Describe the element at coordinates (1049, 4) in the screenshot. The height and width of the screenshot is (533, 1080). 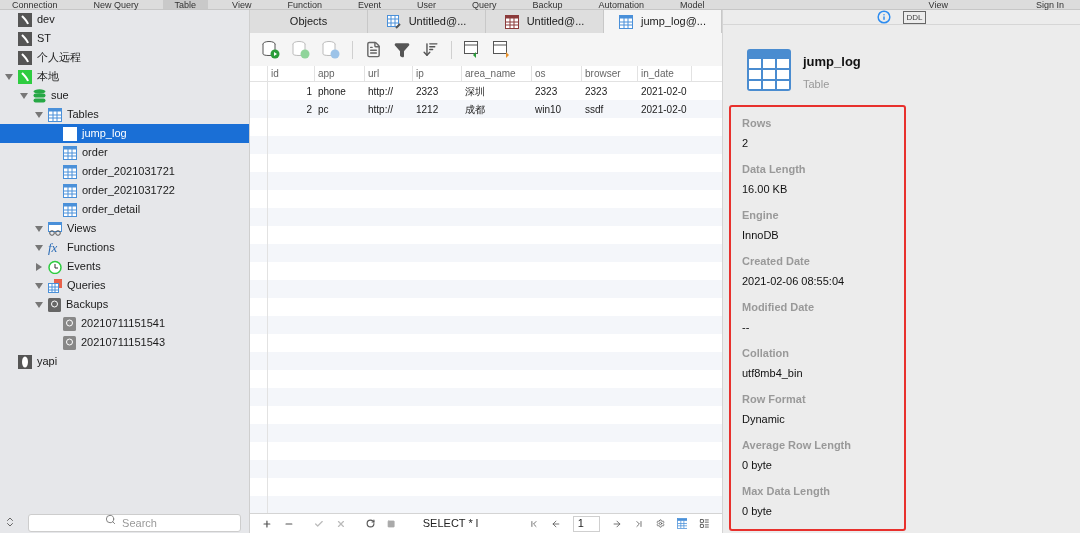
I see `toolbar-item: Sign In` at that location.